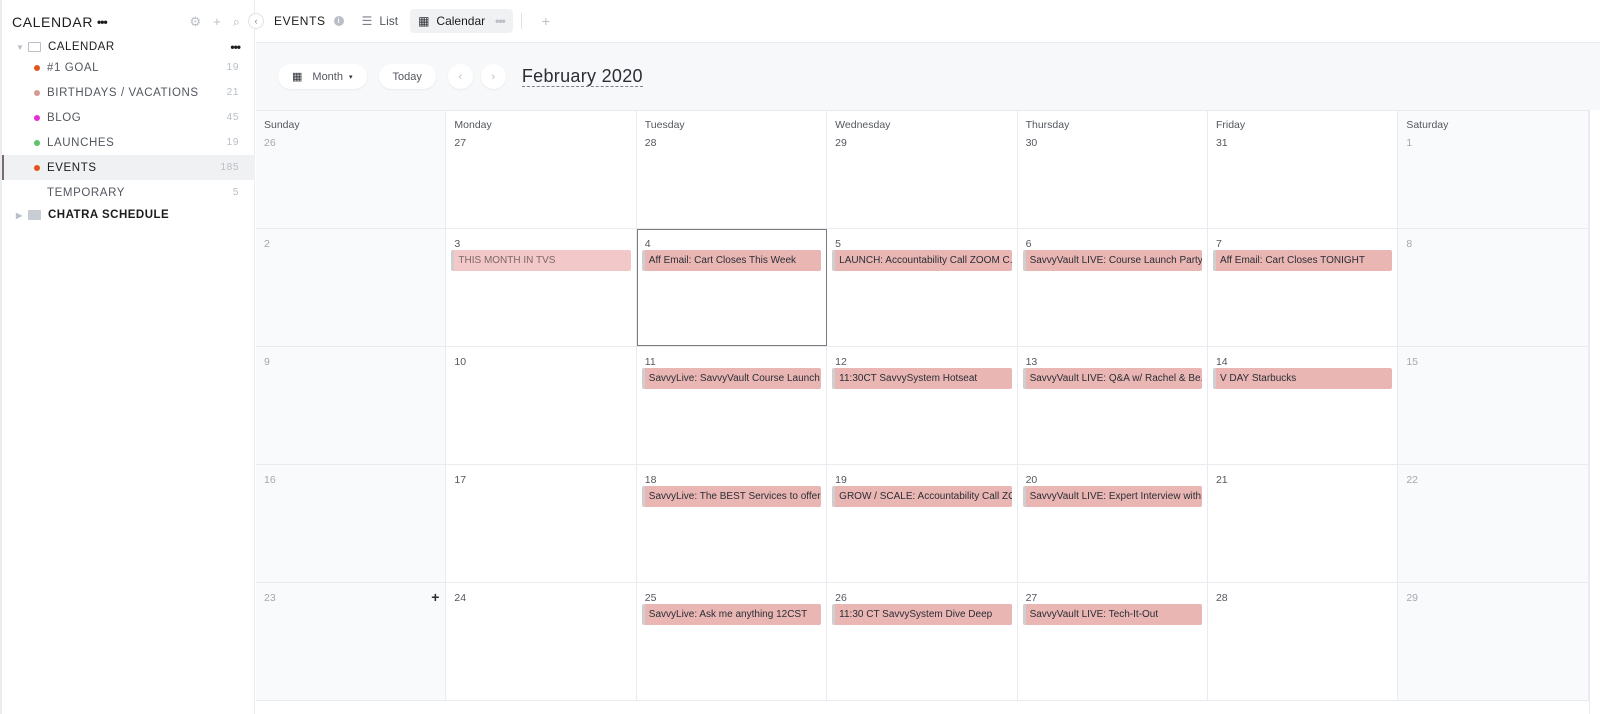 This screenshot has width=1600, height=714. I want to click on day-number: 31, so click(1221, 143).